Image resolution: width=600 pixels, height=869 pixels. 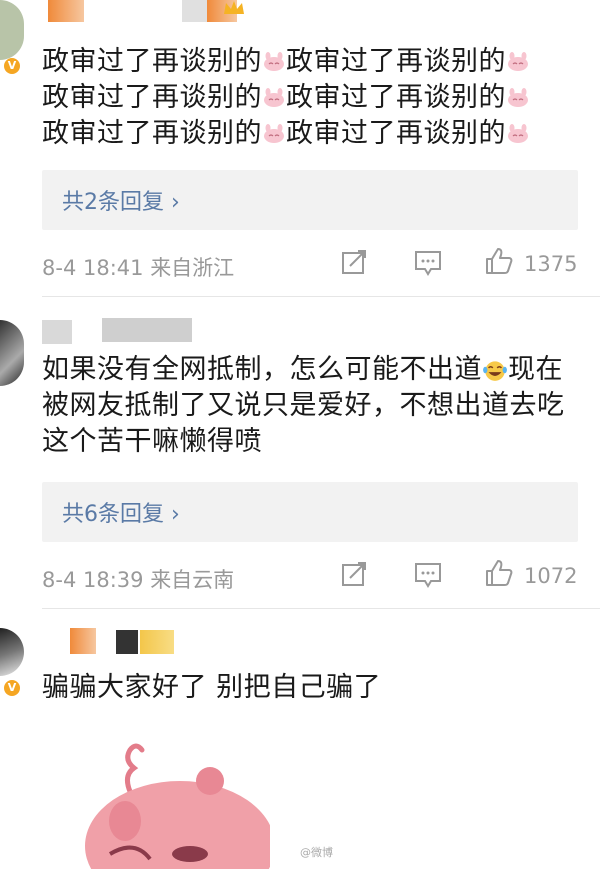 I want to click on replies-label: 共6条回复 ›, so click(x=121, y=514).